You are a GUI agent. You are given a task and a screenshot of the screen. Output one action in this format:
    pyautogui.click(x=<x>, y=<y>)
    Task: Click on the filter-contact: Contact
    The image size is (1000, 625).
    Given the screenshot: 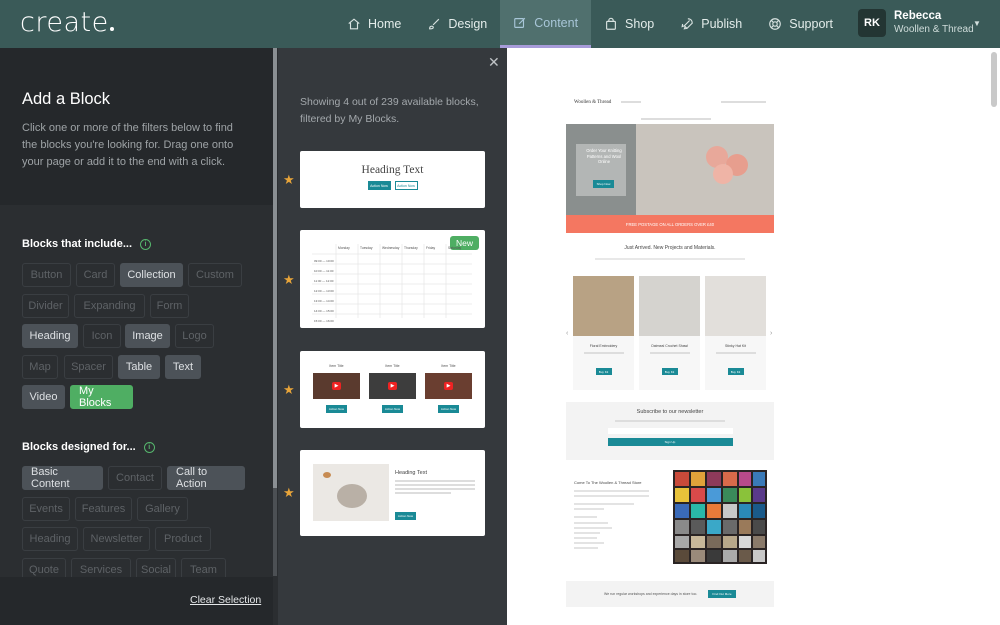 What is the action you would take?
    pyautogui.click(x=135, y=478)
    